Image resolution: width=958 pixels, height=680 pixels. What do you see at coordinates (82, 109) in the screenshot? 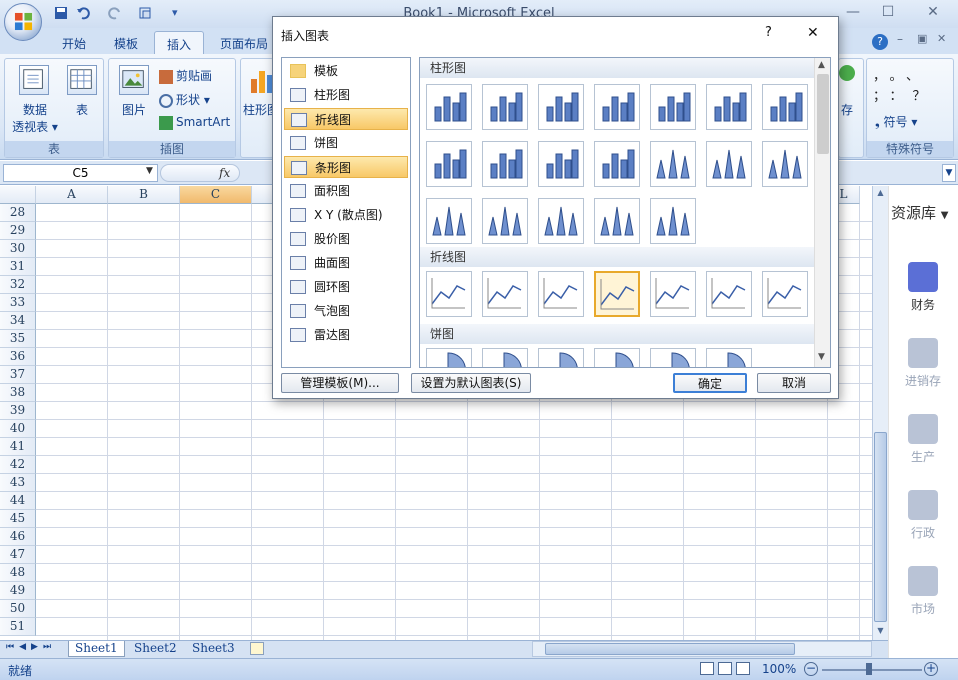
I see `table-button: 表` at bounding box center [82, 109].